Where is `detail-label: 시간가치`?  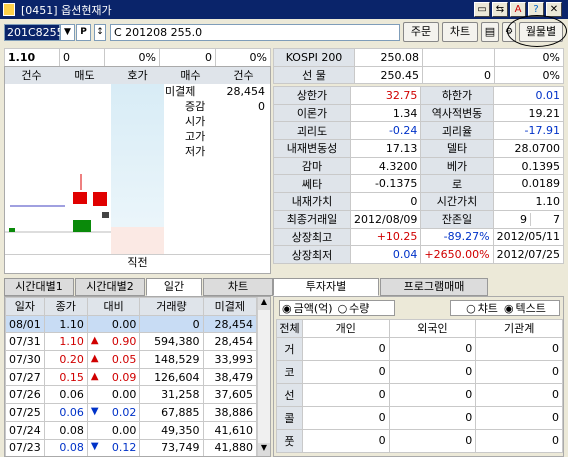
detail-label: 시간가치 is located at coordinates (457, 201).